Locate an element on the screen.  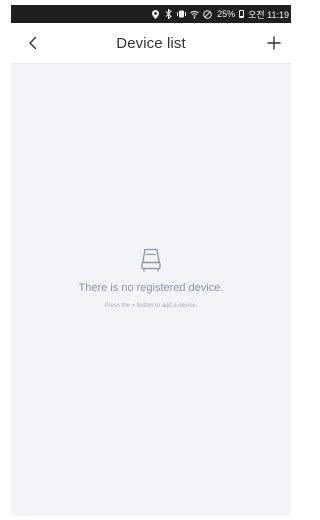
empty-state-headline: There is no registered device. is located at coordinates (151, 288).